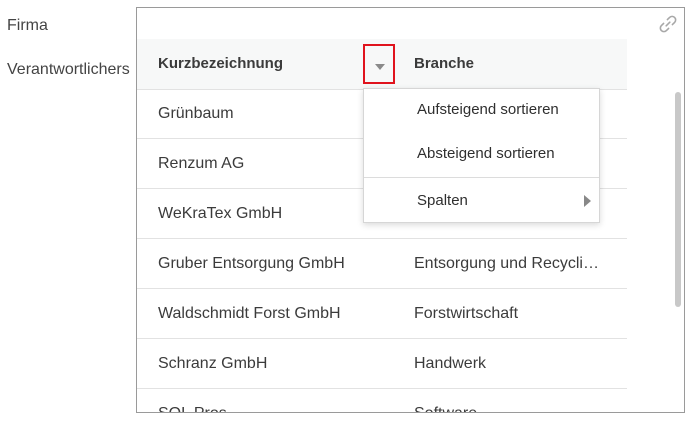 Image resolution: width=693 pixels, height=422 pixels. Describe the element at coordinates (382, 314) in the screenshot. I see `table-row: Waldschmidt Forst GmbH Forstwirtschaft` at that location.